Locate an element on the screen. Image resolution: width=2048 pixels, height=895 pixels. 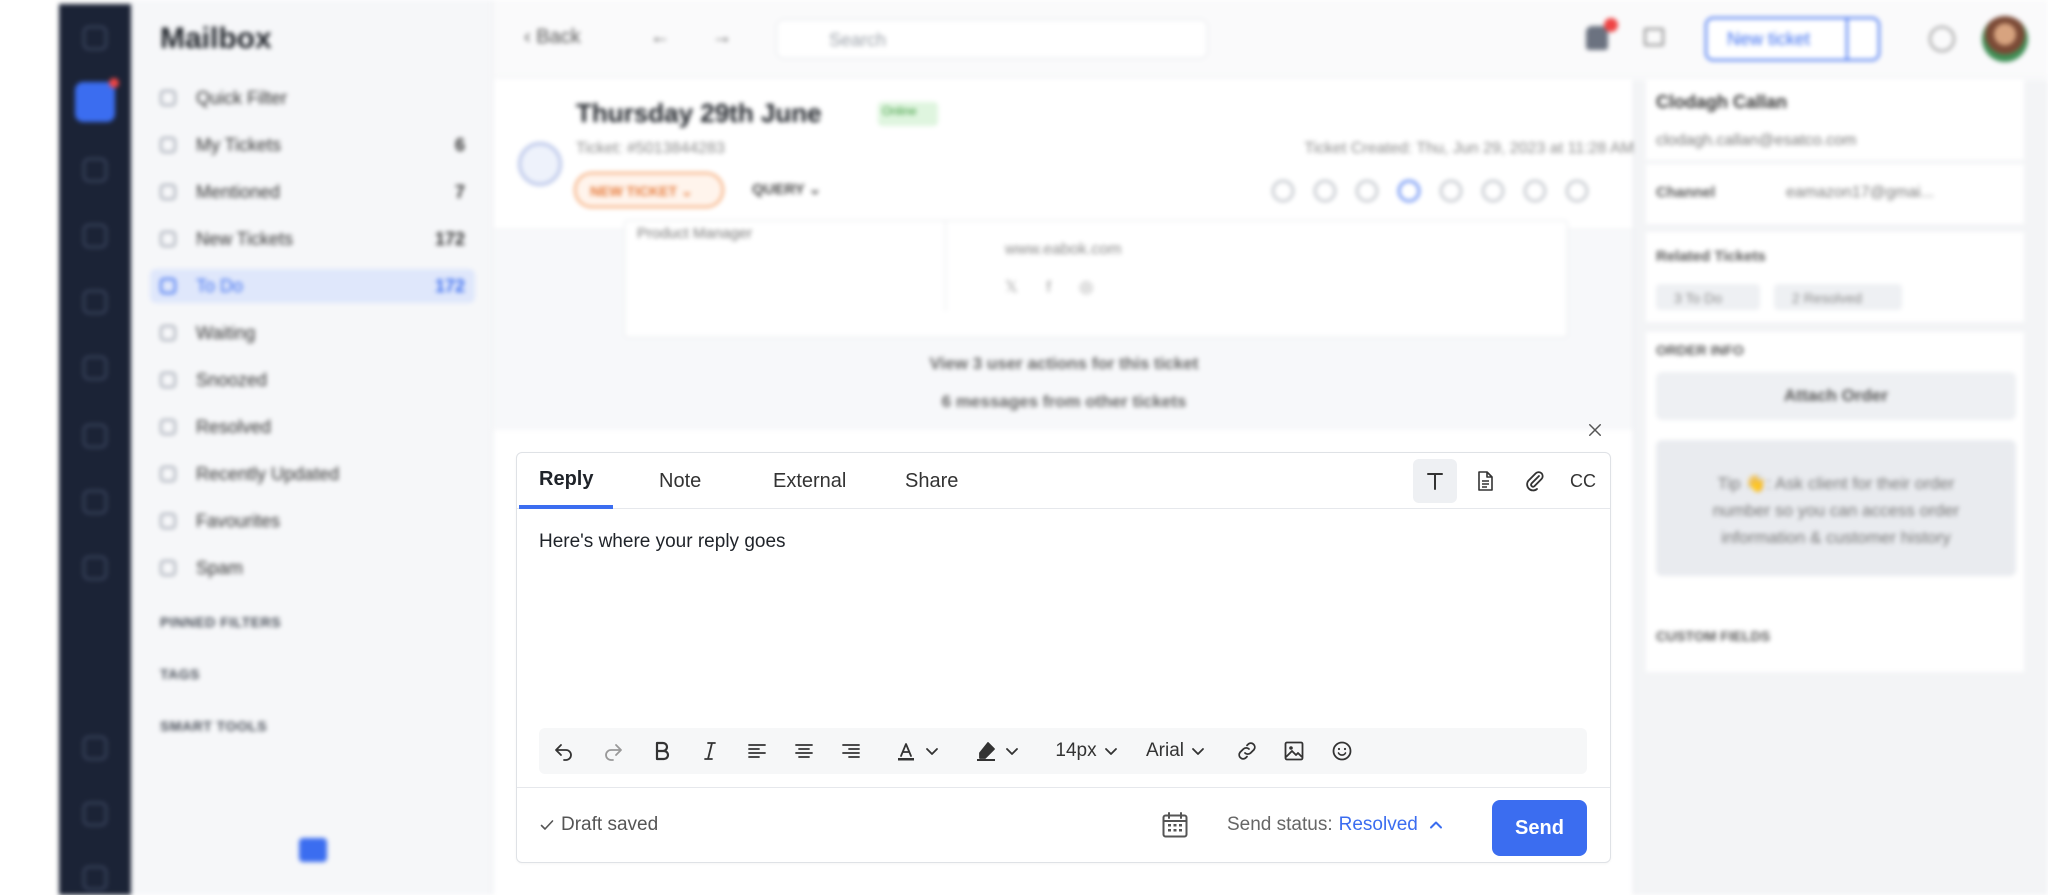
sidebar-item-mentioned: Mentioned 7 is located at coordinates (312, 192).